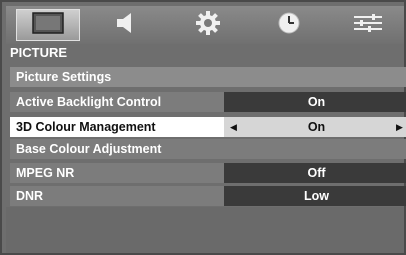 The height and width of the screenshot is (255, 406). What do you see at coordinates (208, 173) in the screenshot?
I see `menu-row-mpeg-nr: MPEG NR Off` at bounding box center [208, 173].